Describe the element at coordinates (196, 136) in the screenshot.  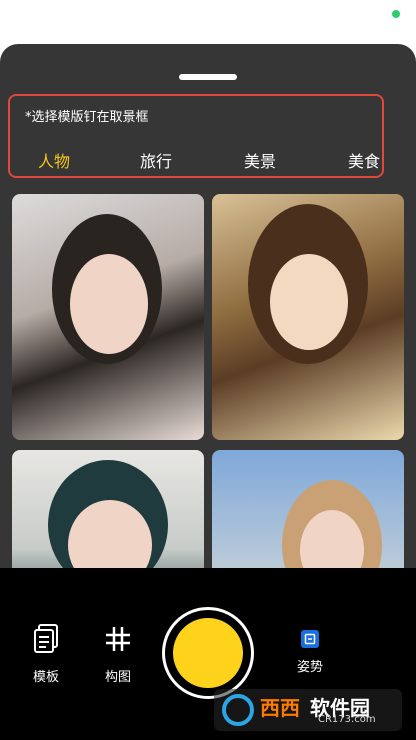
I see `template-category-box: *选择模版钉在取景框 人物 旅行 美景 美食` at that location.